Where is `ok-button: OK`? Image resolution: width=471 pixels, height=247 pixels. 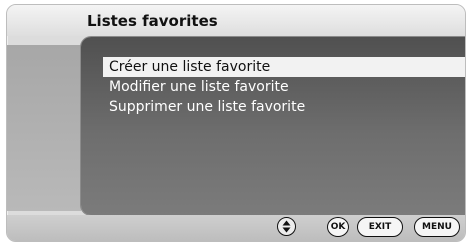
ok-button: OK is located at coordinates (338, 227).